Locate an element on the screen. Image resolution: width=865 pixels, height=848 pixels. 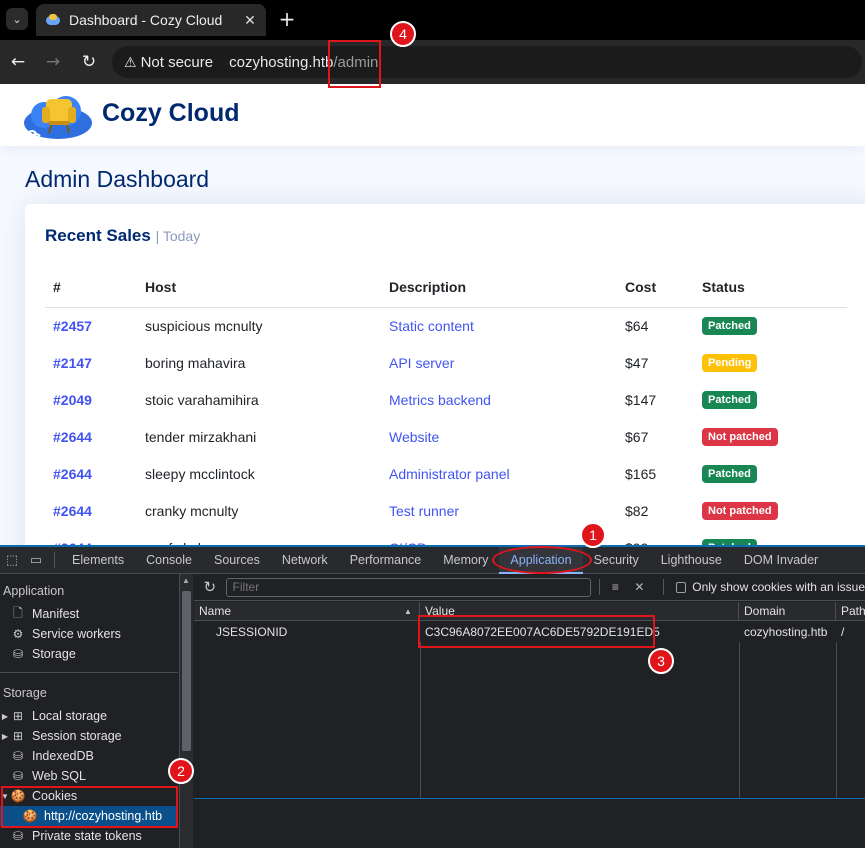
sidebar-item-label: IndexedDB is located at coordinates (63, 756).